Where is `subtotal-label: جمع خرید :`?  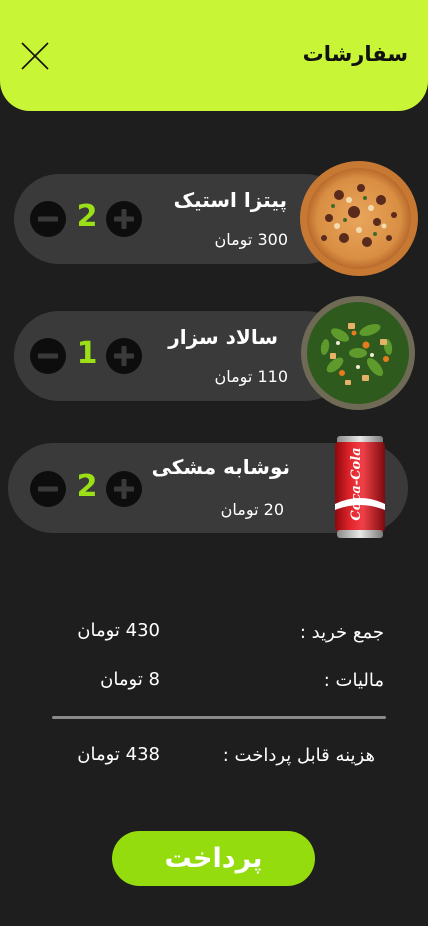
subtotal-label: جمع خرید : is located at coordinates (341, 632).